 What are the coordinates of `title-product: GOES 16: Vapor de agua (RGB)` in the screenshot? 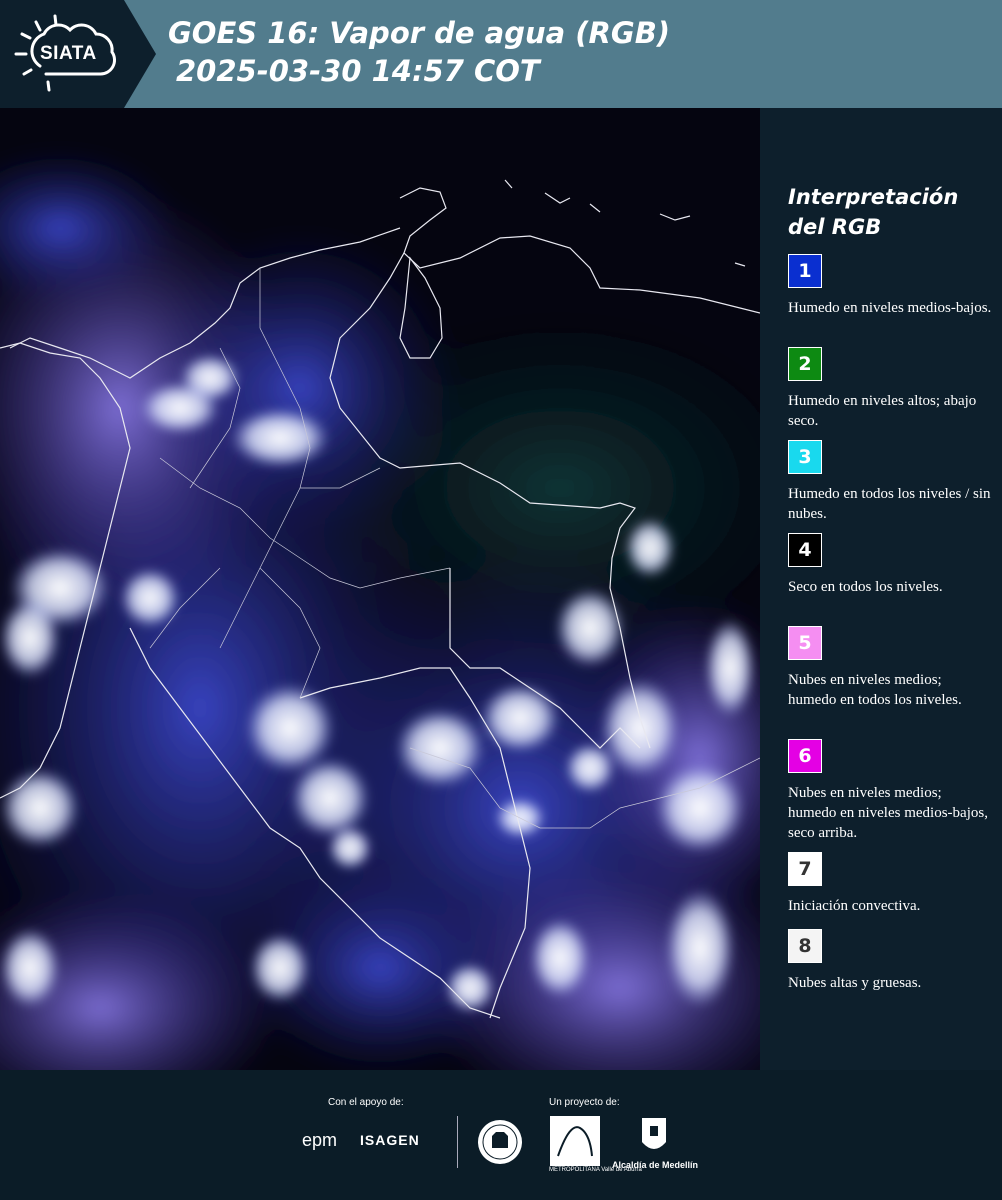 It's located at (419, 33).